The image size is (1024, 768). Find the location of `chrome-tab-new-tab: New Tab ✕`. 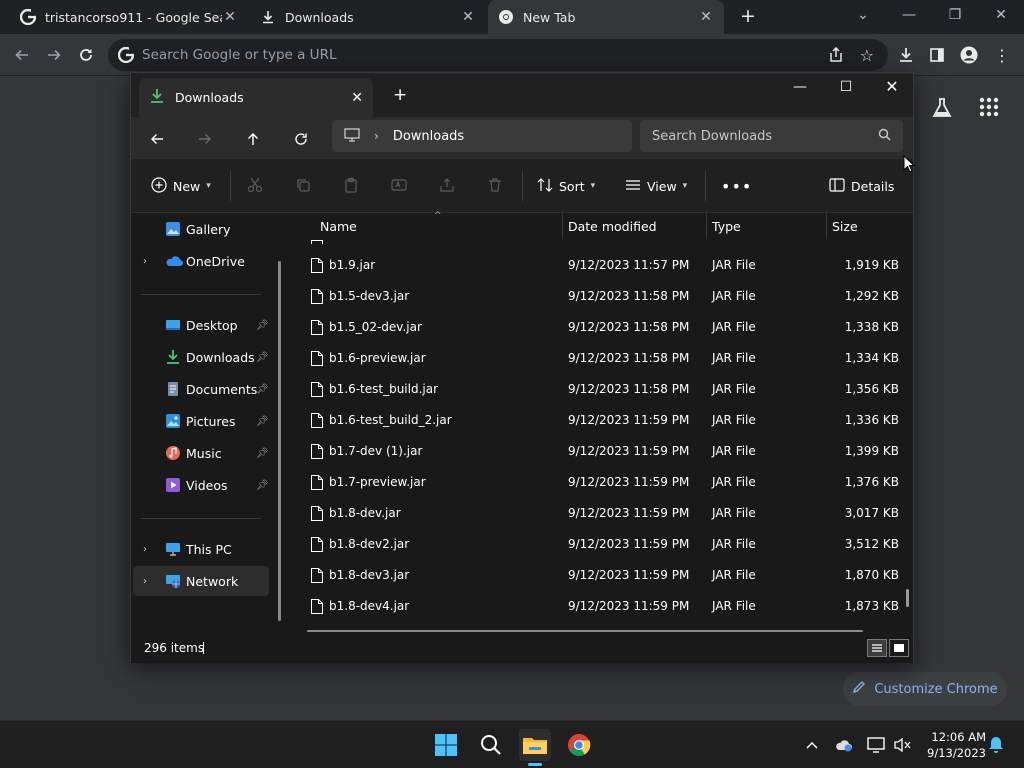

chrome-tab-new-tab: New Tab ✕ is located at coordinates (606, 17).